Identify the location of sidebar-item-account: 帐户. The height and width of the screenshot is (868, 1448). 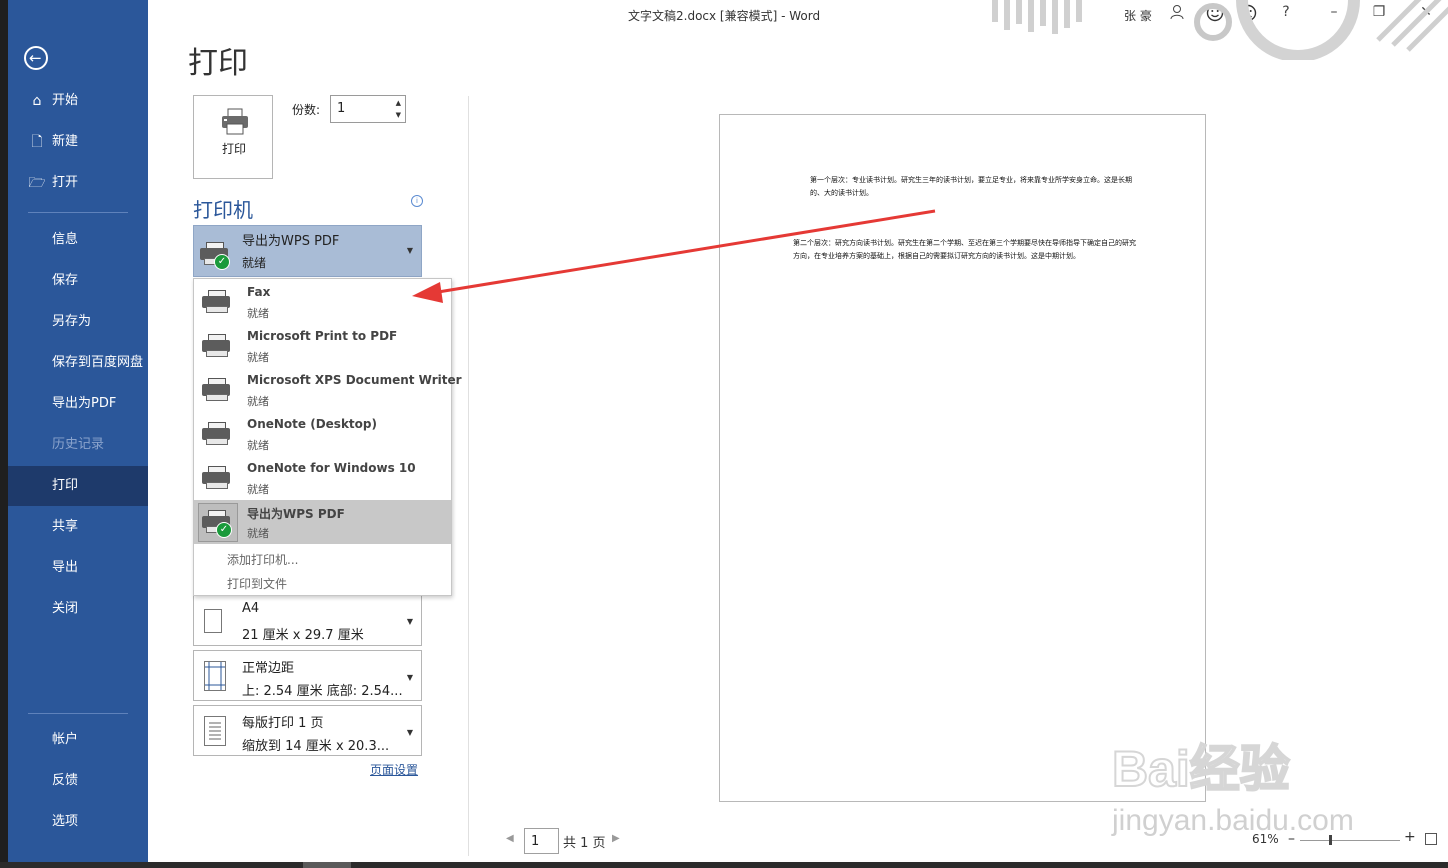
(78, 740).